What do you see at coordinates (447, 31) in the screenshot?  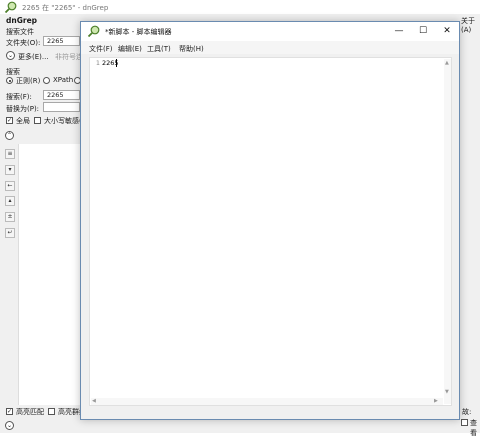 I see `close-icon: ✕` at bounding box center [447, 31].